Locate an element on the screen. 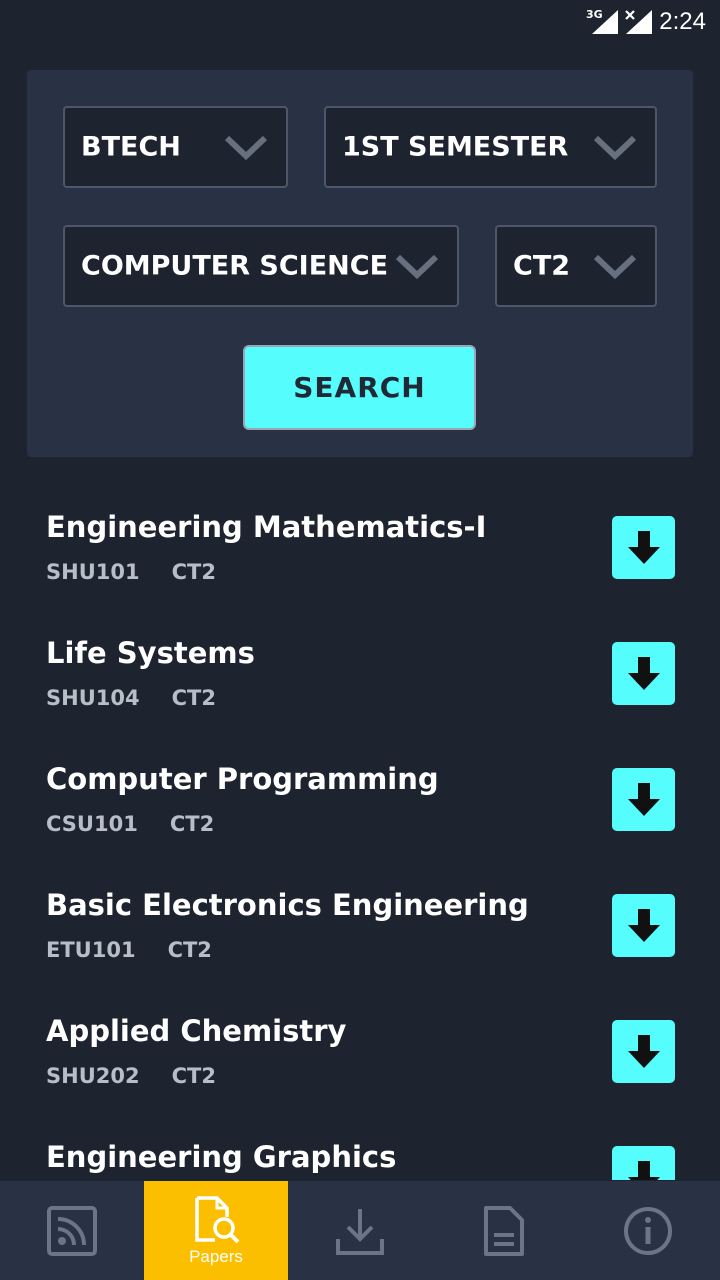  nav-documents is located at coordinates (504, 1230).